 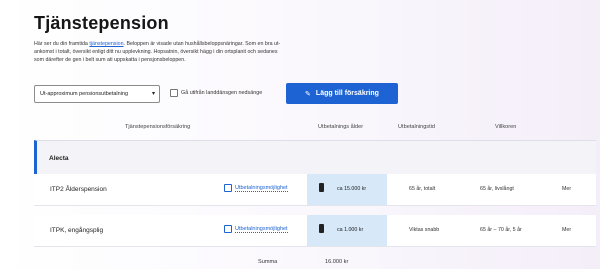 I want to click on column-header-insurance: Tjänstepensionsförsäkring, so click(x=158, y=127).